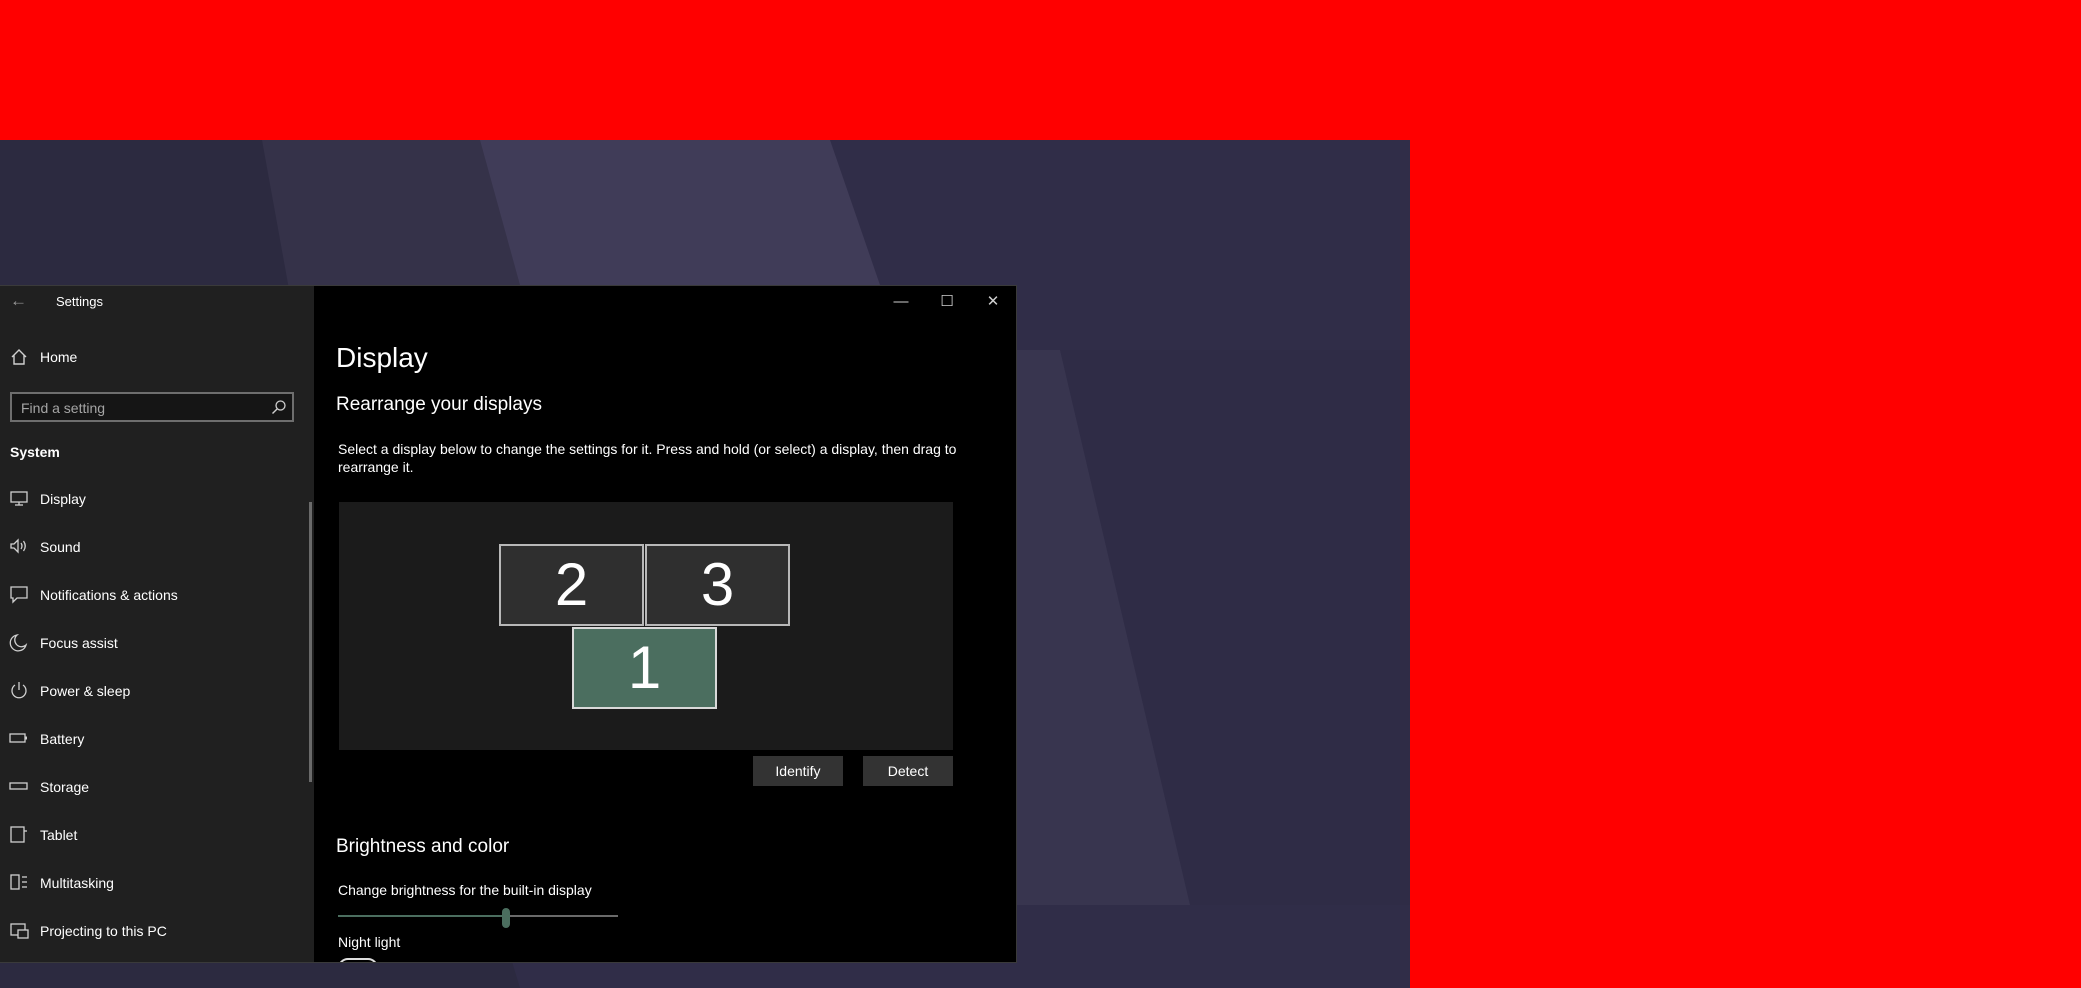  What do you see at coordinates (644, 668) in the screenshot?
I see `monitor-1: 1` at bounding box center [644, 668].